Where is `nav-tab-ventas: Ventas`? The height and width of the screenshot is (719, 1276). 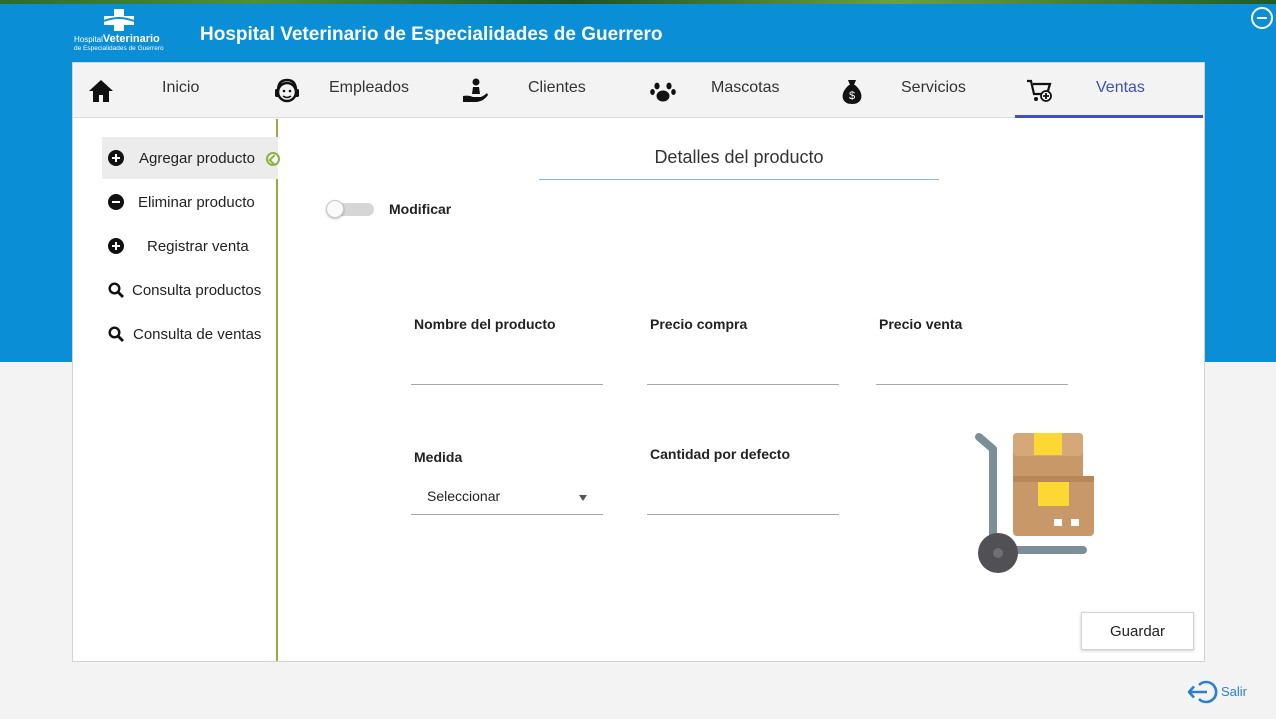 nav-tab-ventas: Ventas is located at coordinates (1109, 90).